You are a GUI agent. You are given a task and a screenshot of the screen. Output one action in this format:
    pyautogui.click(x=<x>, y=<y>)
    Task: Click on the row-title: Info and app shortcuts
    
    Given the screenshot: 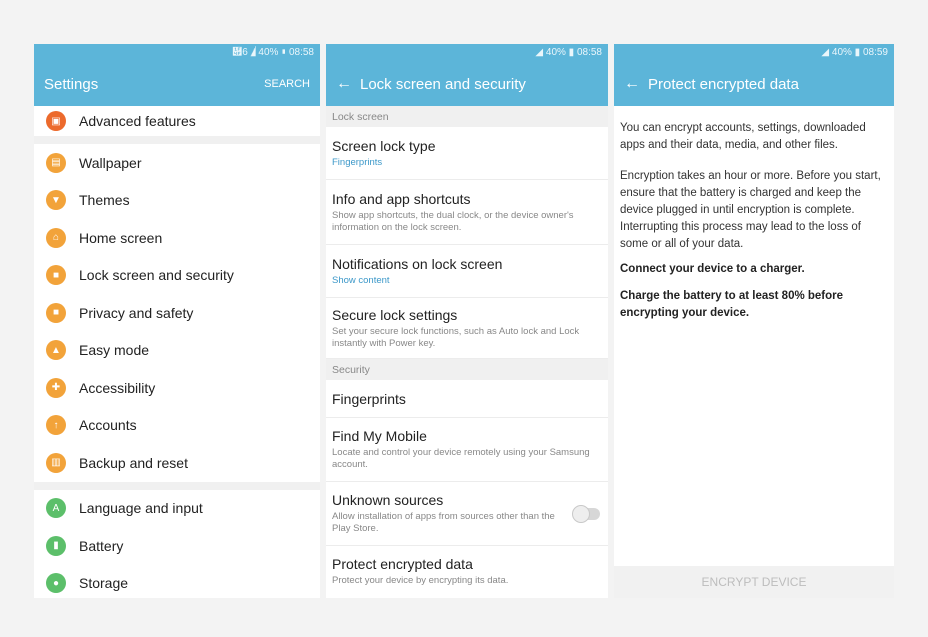 What is the action you would take?
    pyautogui.click(x=401, y=198)
    